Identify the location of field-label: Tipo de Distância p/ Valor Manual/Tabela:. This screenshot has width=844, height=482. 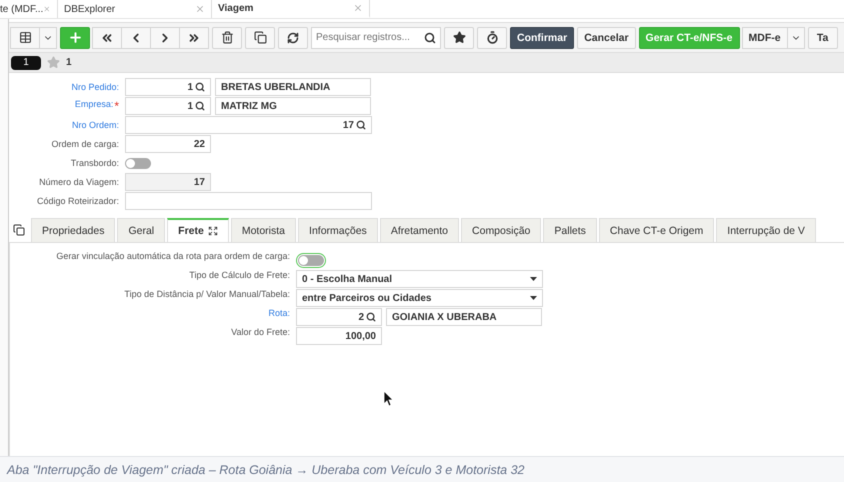
(207, 295).